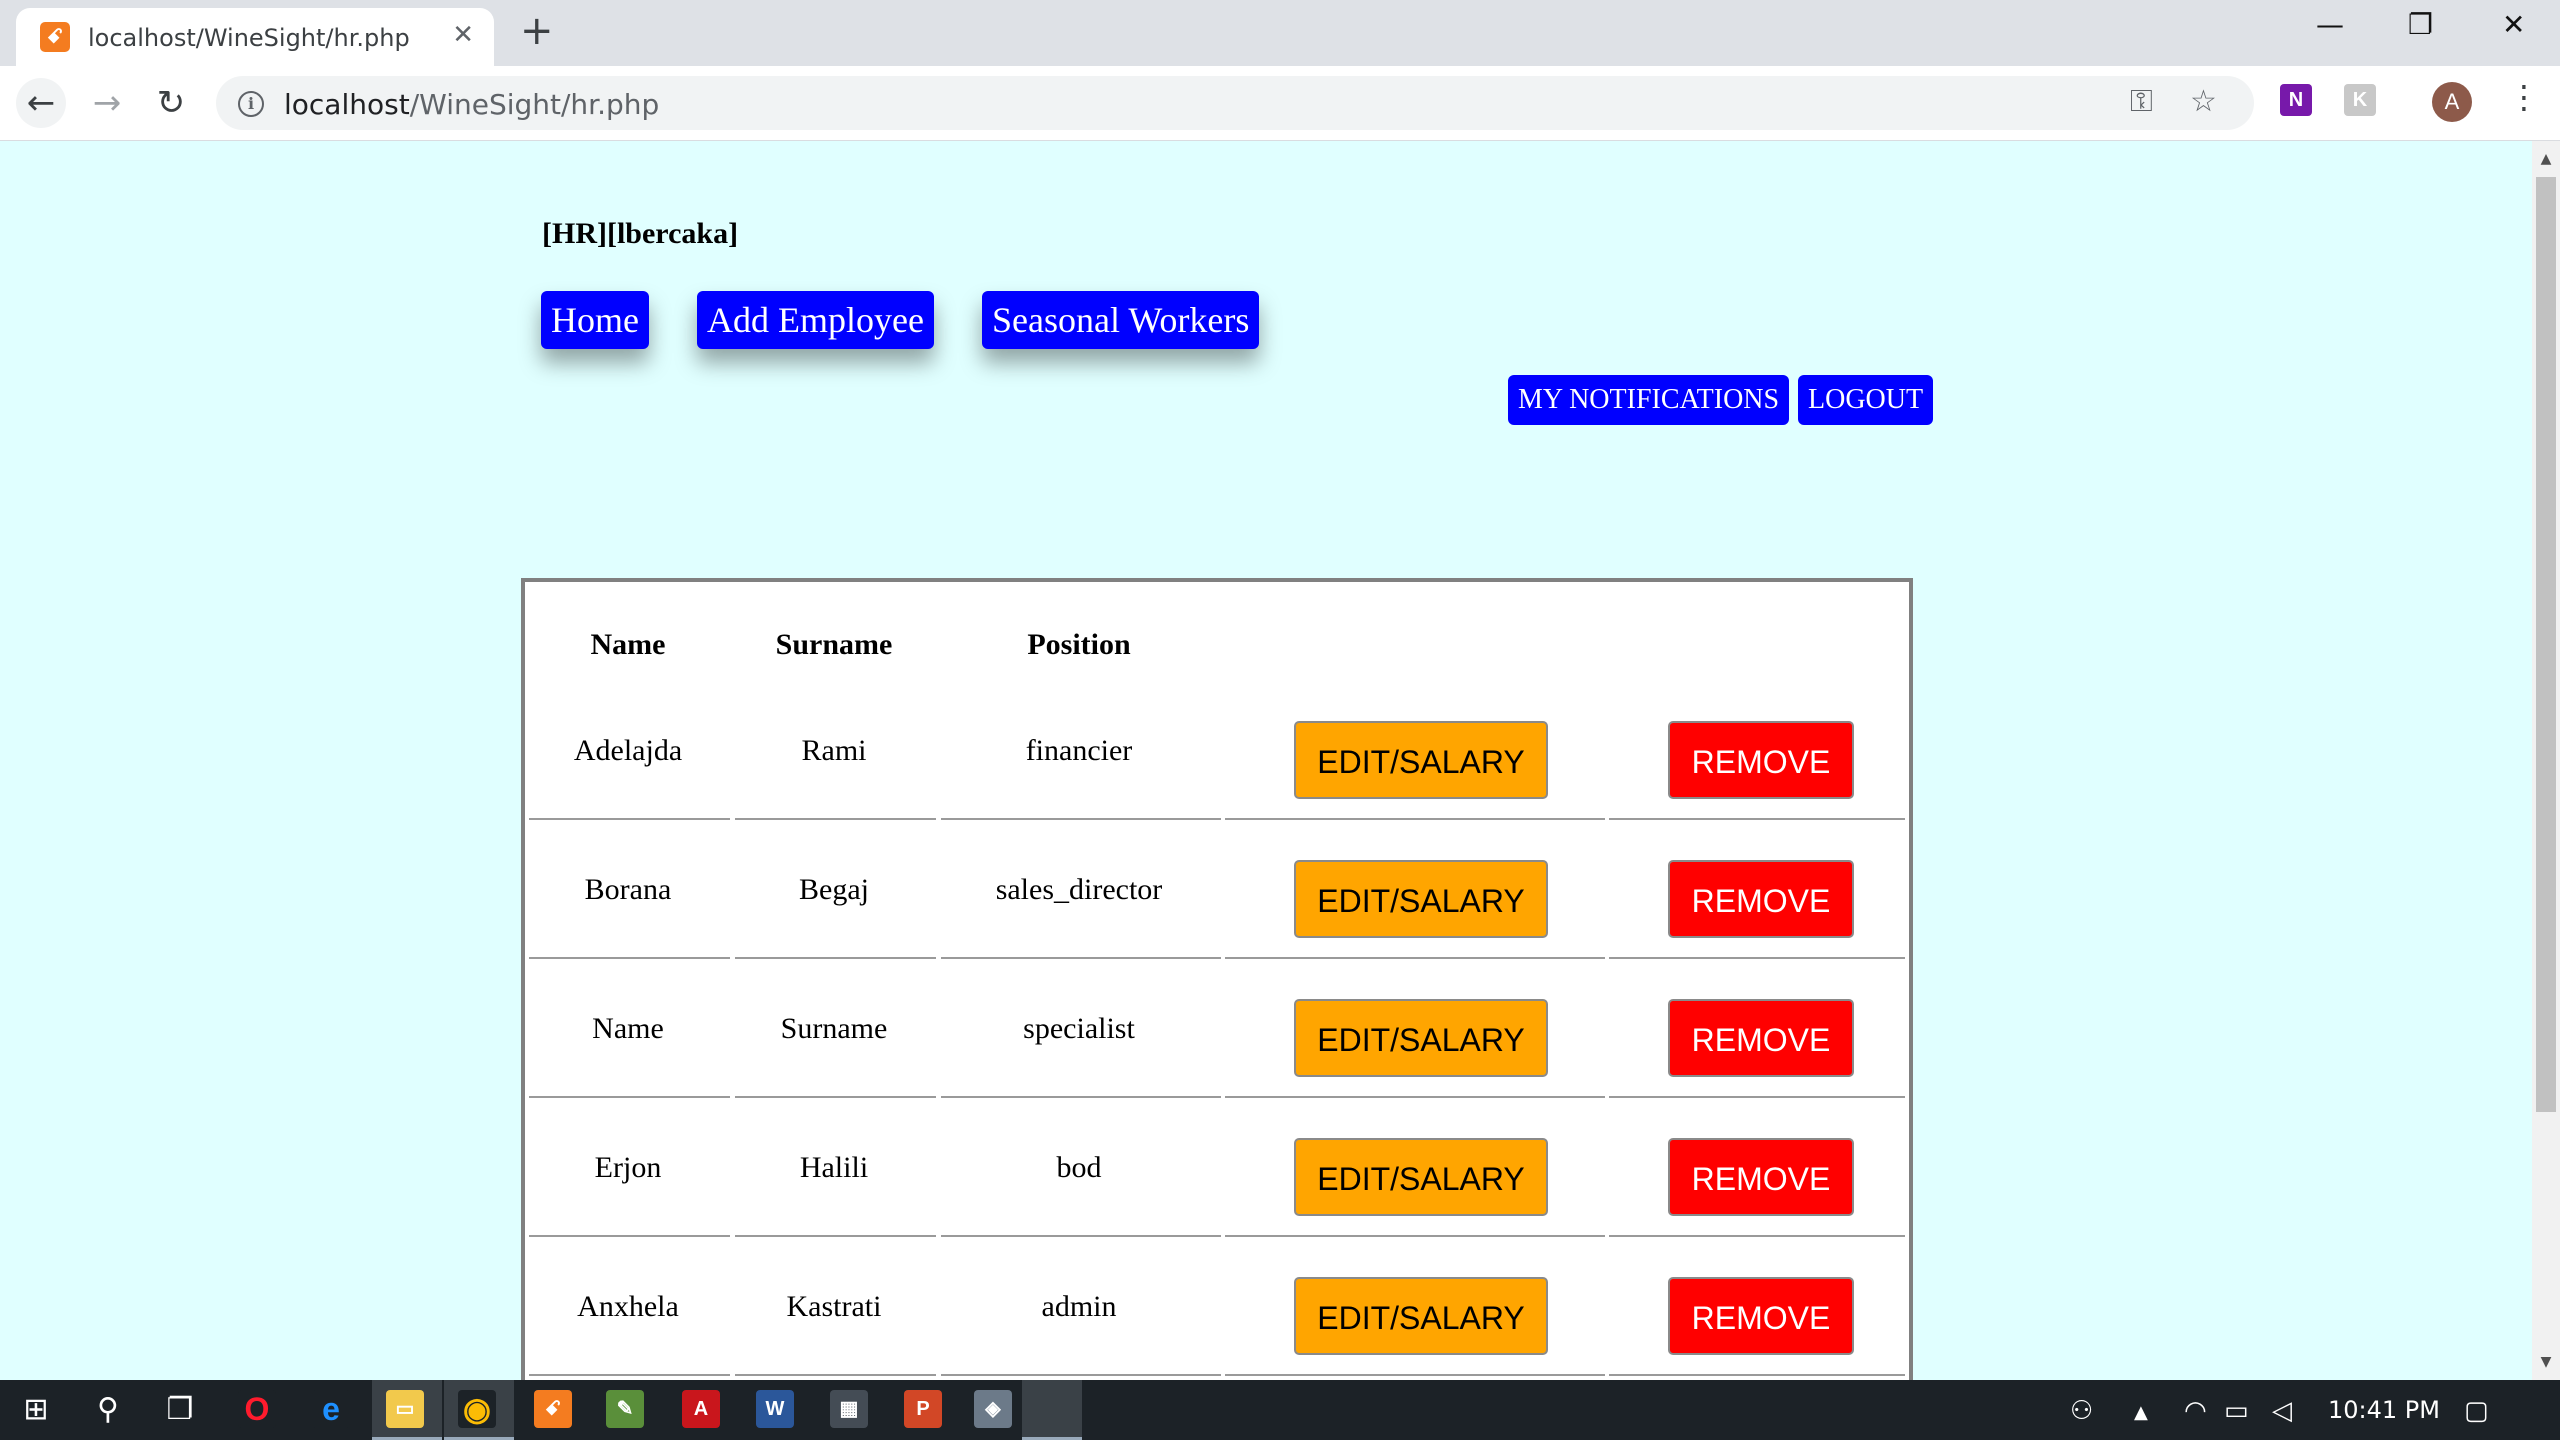 This screenshot has height=1440, width=2560. What do you see at coordinates (534, 104) in the screenshot?
I see `url-path: /WineSight/hr.php` at bounding box center [534, 104].